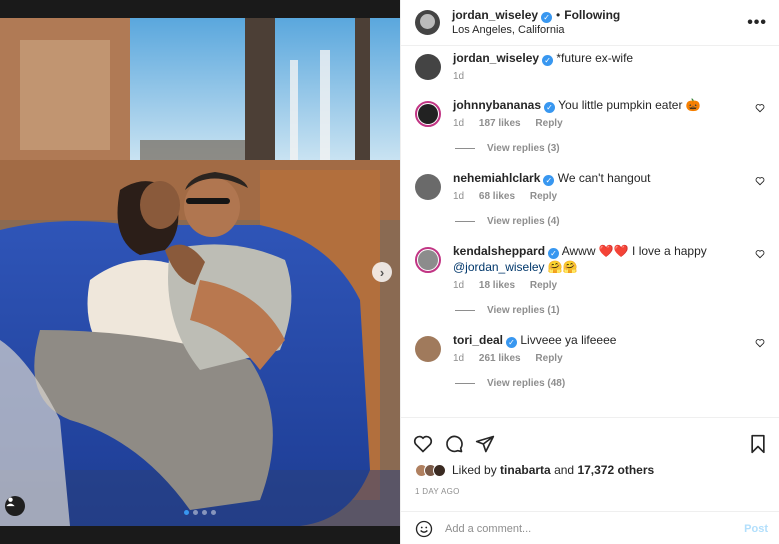 The width and height of the screenshot is (779, 544). I want to click on user-tags-button, so click(15, 506).